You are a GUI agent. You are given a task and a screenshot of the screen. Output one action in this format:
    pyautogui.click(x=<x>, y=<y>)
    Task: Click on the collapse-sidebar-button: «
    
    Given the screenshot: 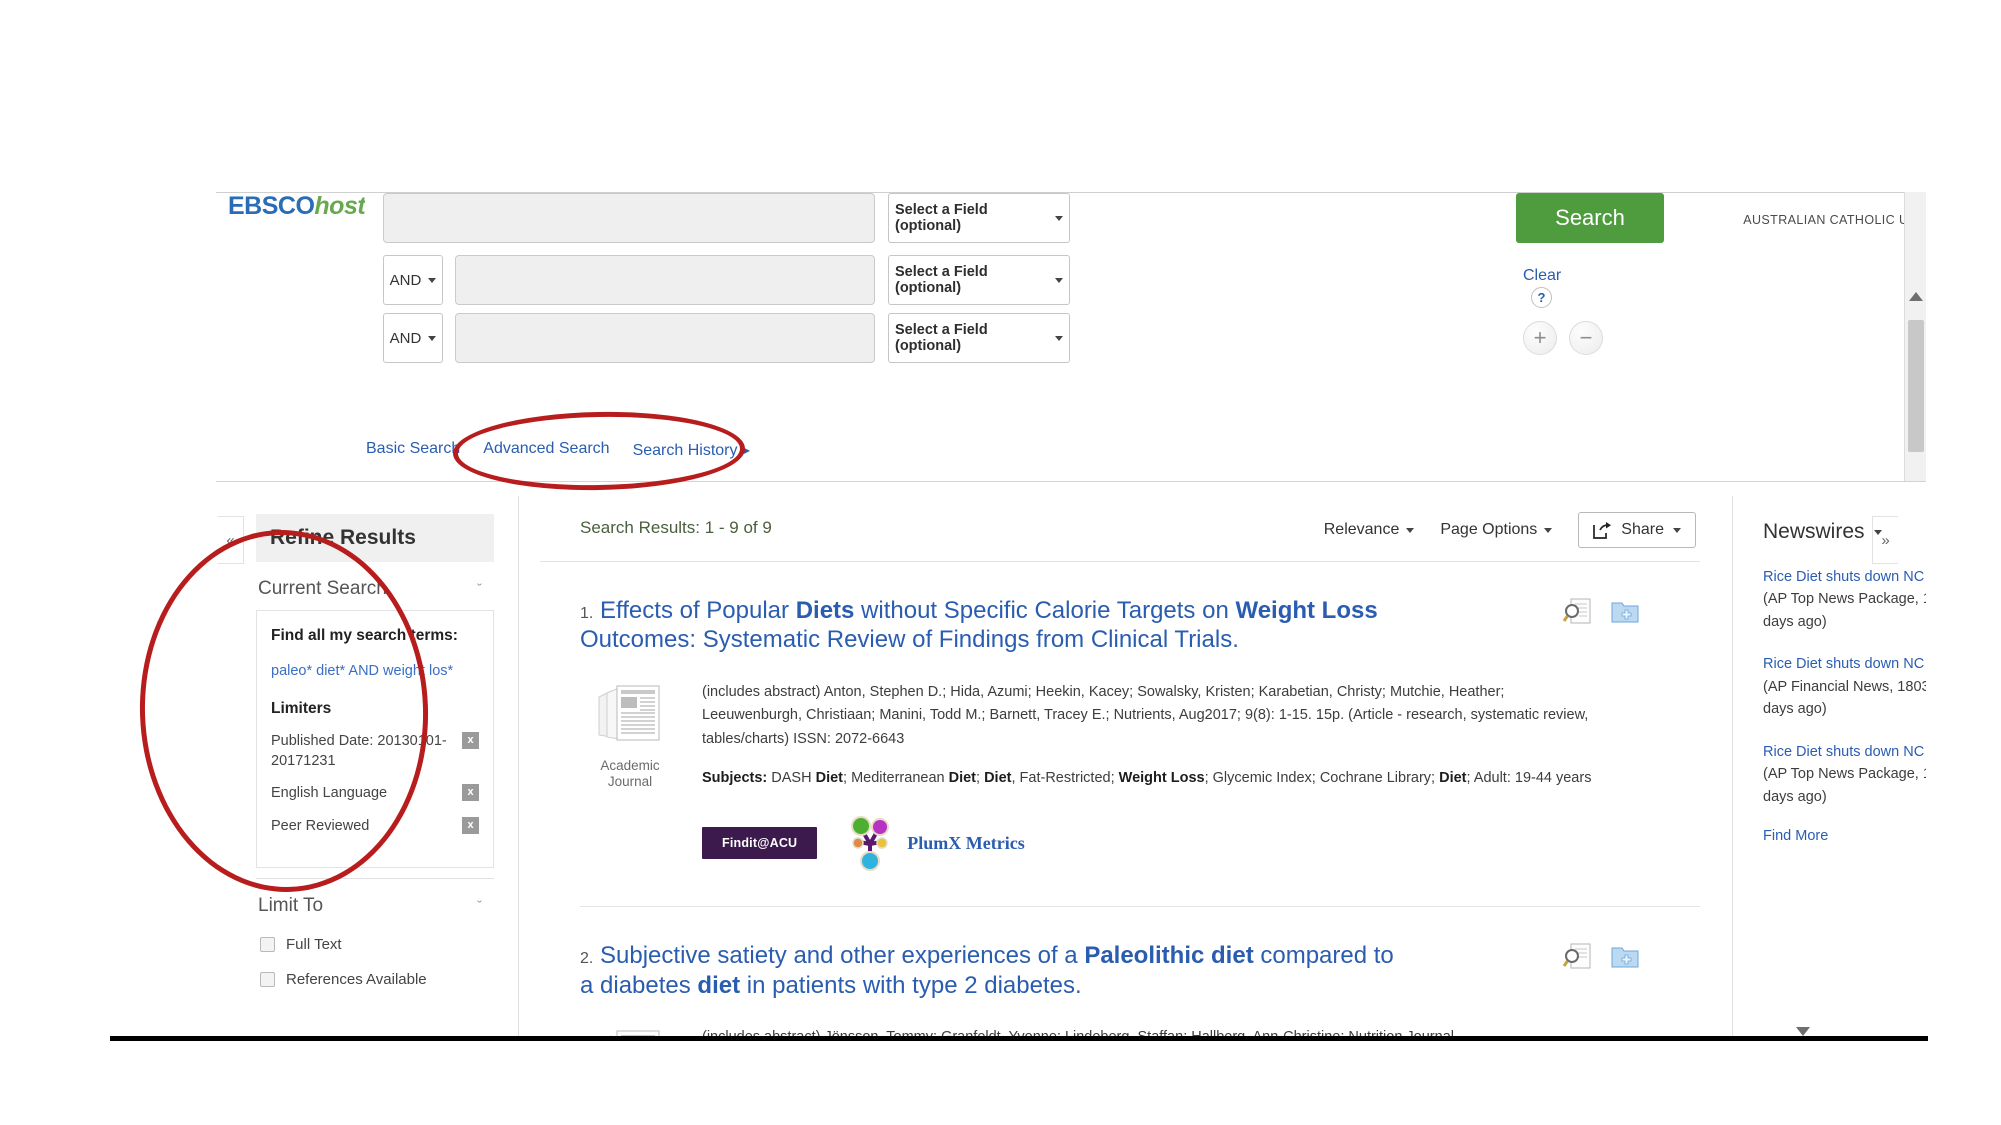 What is the action you would take?
    pyautogui.click(x=231, y=540)
    